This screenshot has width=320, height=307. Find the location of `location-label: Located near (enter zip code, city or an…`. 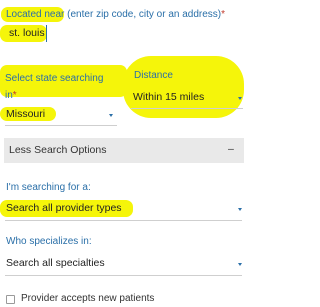

location-label: Located near (enter zip code, city or an… is located at coordinates (115, 14).